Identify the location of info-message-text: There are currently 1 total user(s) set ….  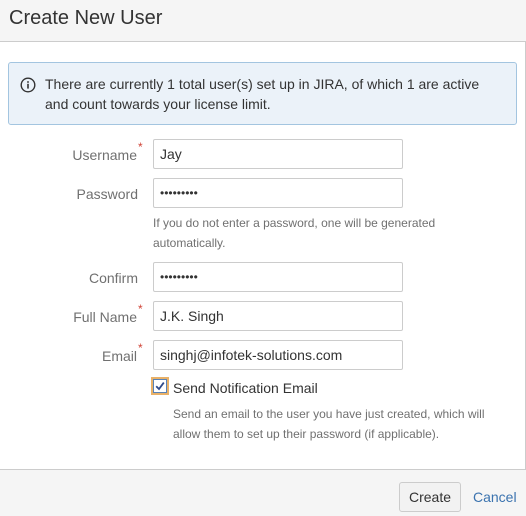
(262, 94).